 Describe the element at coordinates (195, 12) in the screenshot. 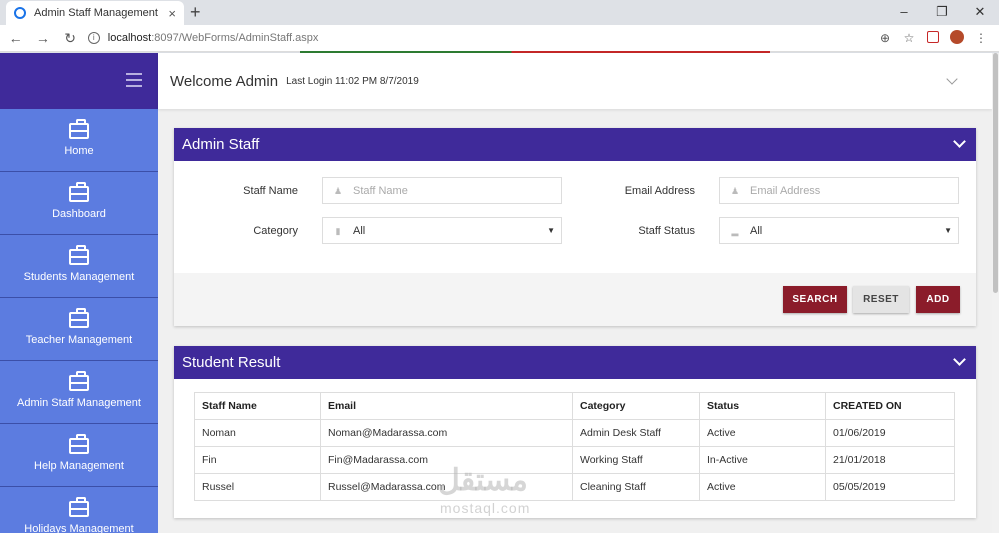

I see `new-tab-button: +` at that location.